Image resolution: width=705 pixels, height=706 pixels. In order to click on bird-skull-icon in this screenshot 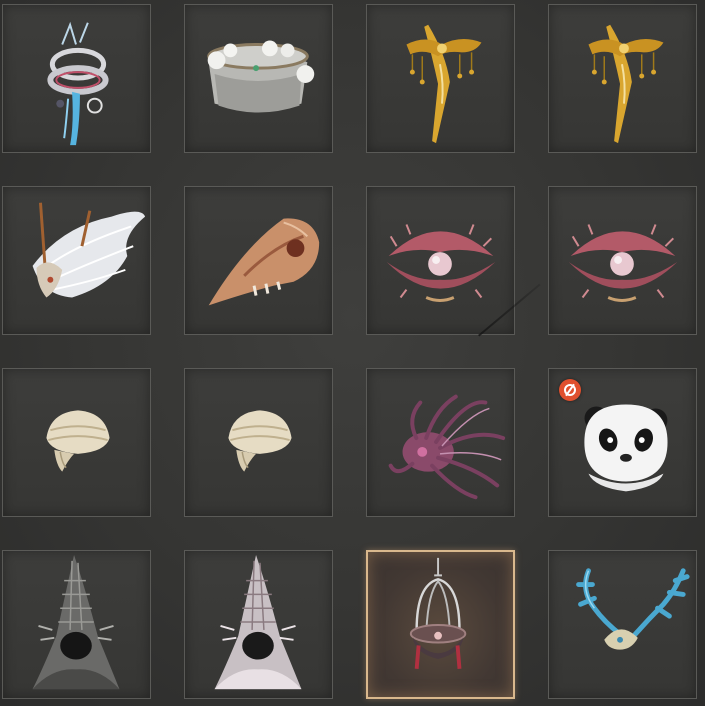, I will do `click(264, 262)`.